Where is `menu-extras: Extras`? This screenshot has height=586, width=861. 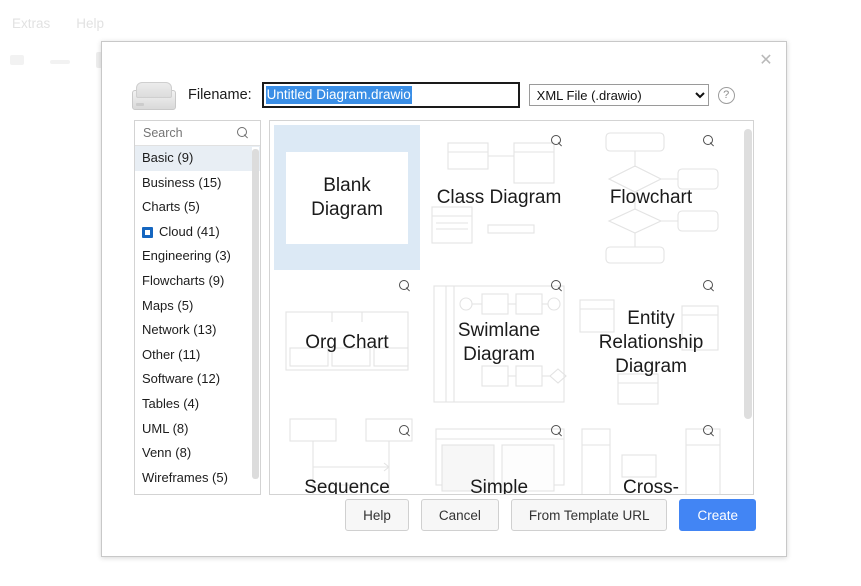 menu-extras: Extras is located at coordinates (31, 23).